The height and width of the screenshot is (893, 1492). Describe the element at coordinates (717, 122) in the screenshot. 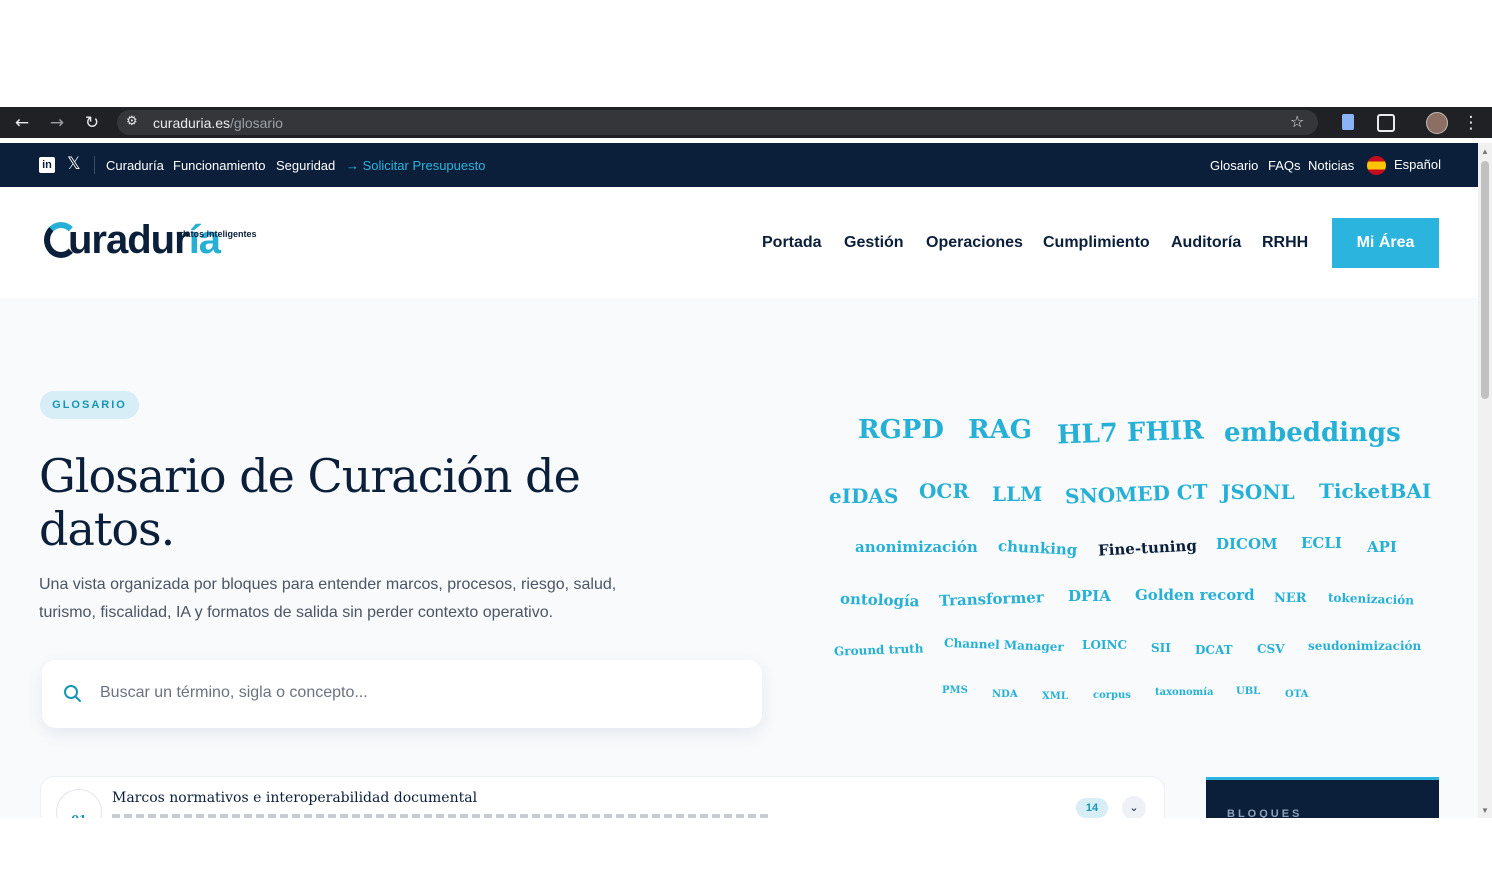

I see `address-bar: ⚙ curaduria.es/glosario ☆` at that location.